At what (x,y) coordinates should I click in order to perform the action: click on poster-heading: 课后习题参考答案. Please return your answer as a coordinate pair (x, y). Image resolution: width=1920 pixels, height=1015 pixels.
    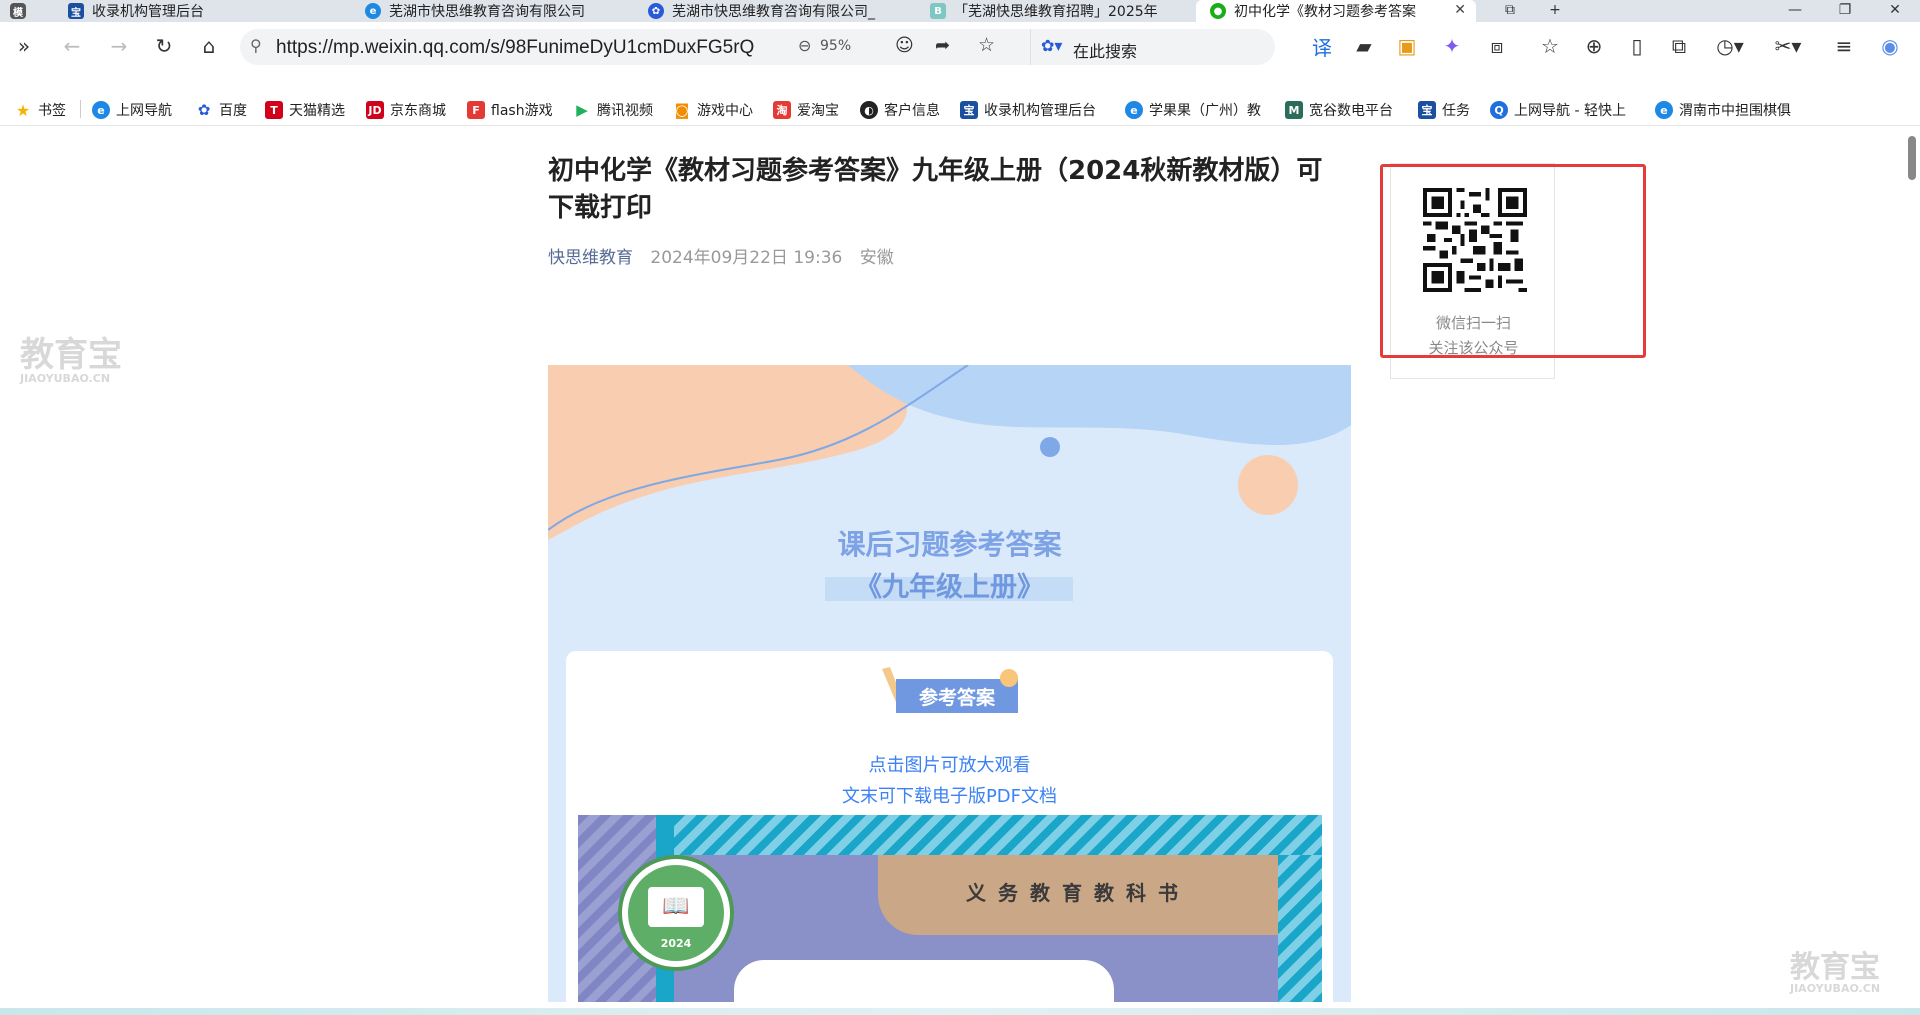
    Looking at the image, I should click on (949, 544).